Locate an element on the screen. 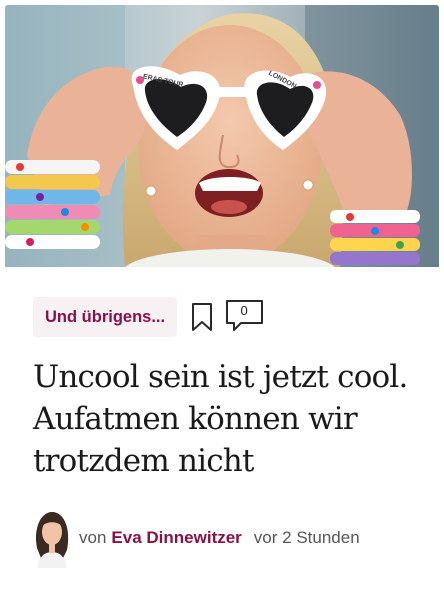 Image resolution: width=444 pixels, height=600 pixels. bookmark-icon is located at coordinates (202, 317).